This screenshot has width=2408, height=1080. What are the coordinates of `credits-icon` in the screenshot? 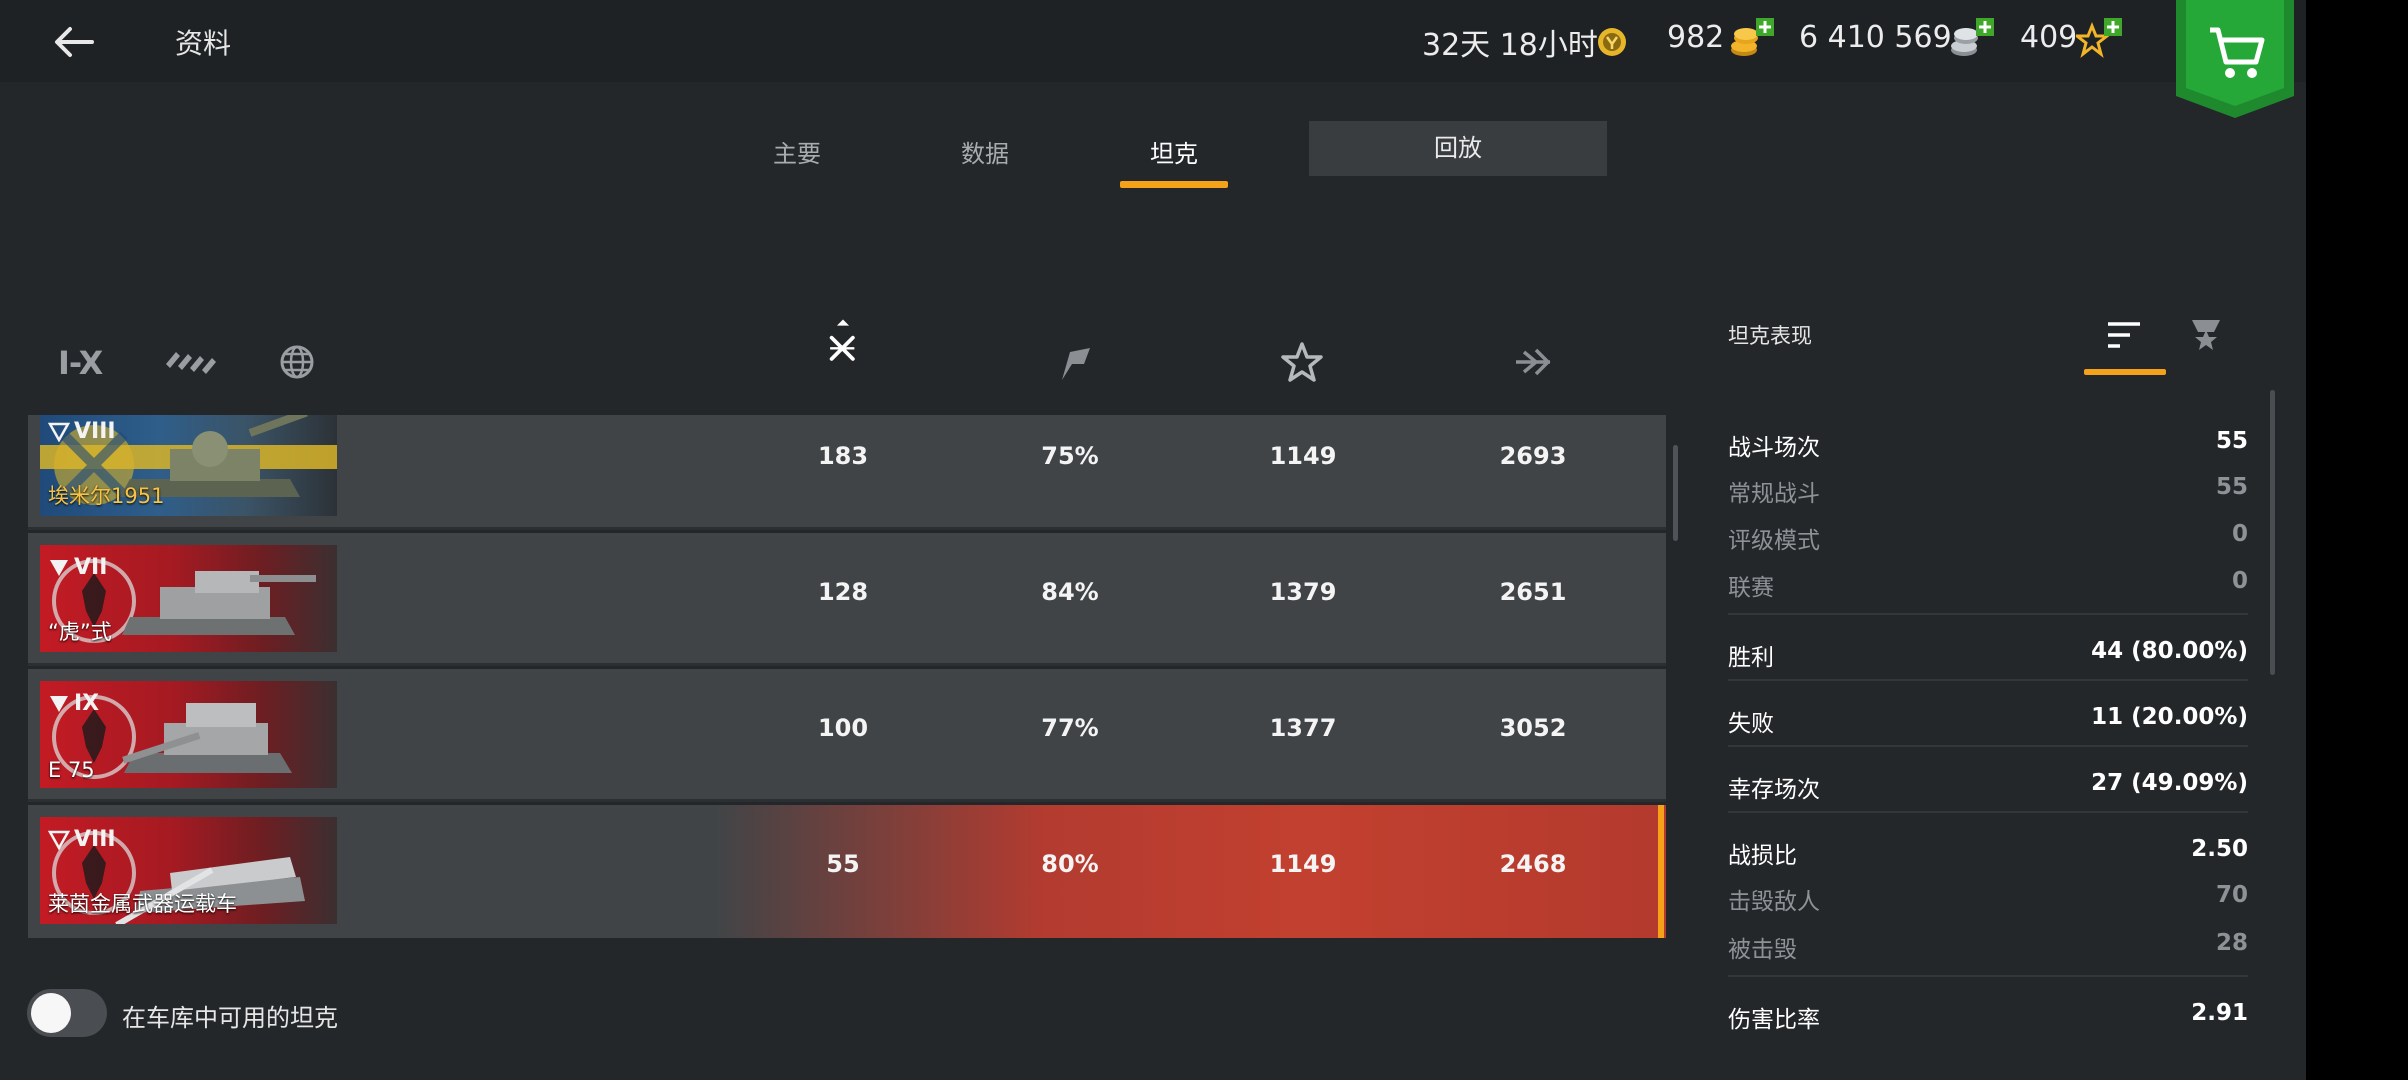 It's located at (1972, 38).